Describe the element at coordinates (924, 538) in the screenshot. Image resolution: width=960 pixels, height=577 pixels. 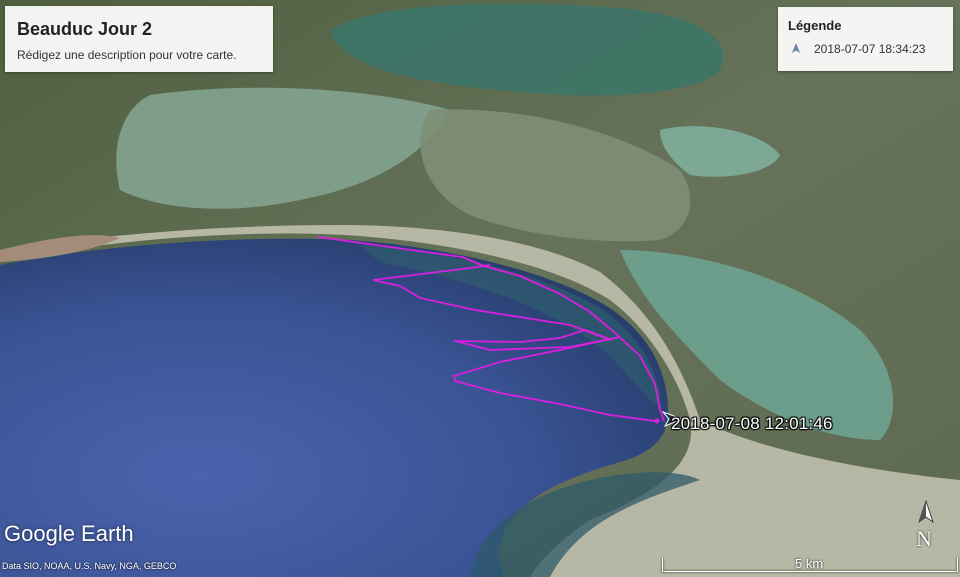
I see `compass-north-label: N` at that location.